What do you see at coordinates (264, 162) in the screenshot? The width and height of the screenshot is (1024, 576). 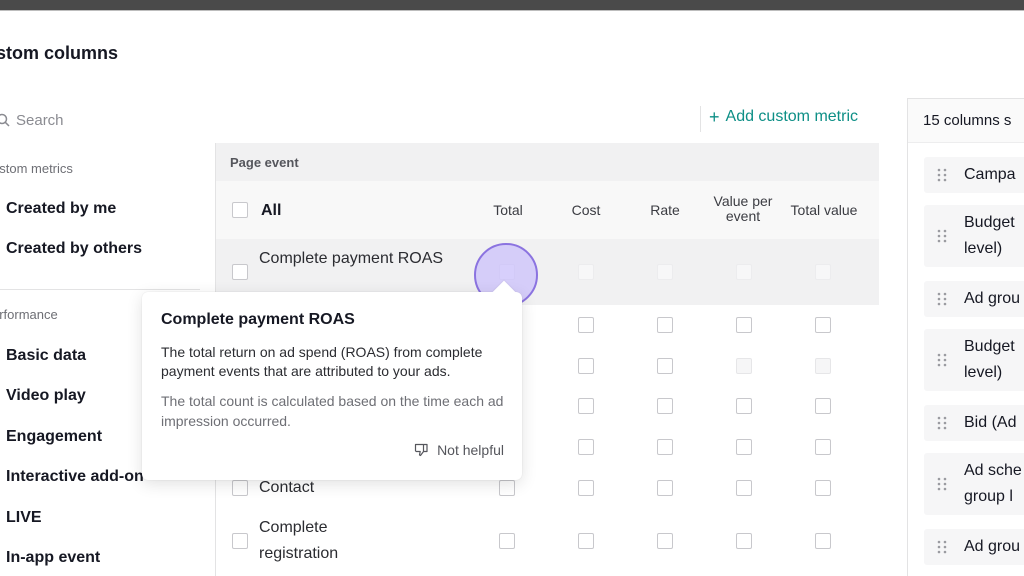 I see `group-header-label: Page event` at bounding box center [264, 162].